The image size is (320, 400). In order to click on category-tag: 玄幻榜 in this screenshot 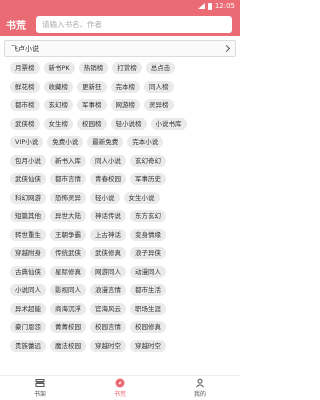, I will do `click(58, 105)`.